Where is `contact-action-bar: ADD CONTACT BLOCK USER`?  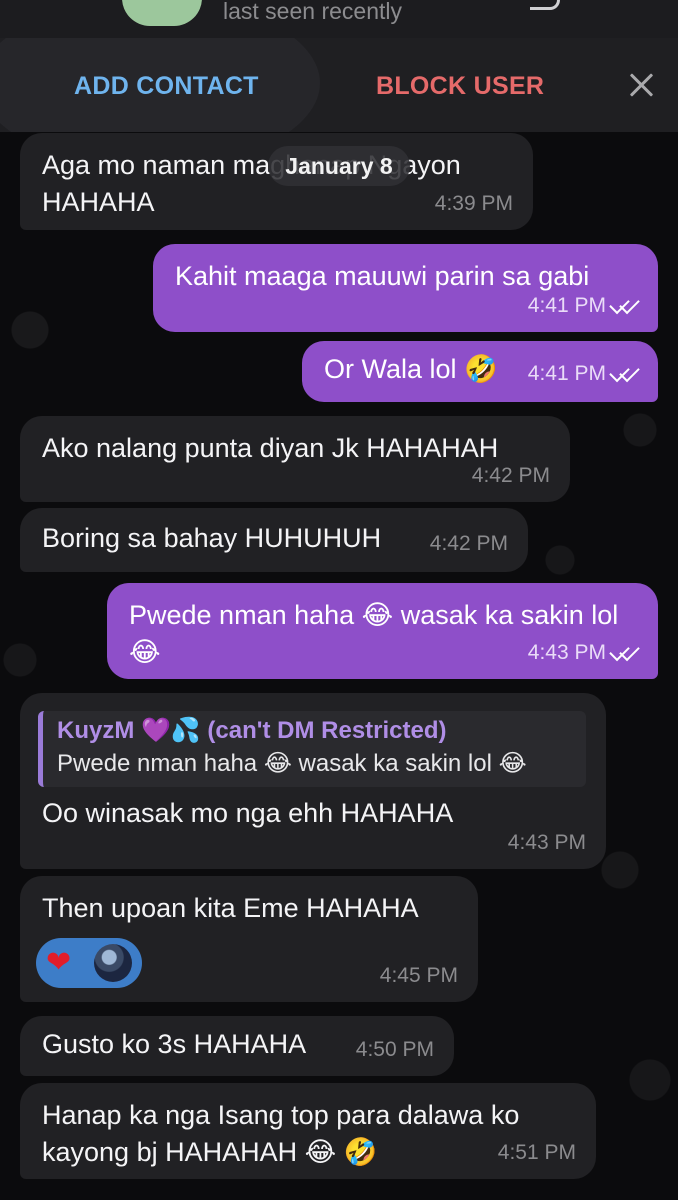 contact-action-bar: ADD CONTACT BLOCK USER is located at coordinates (339, 85).